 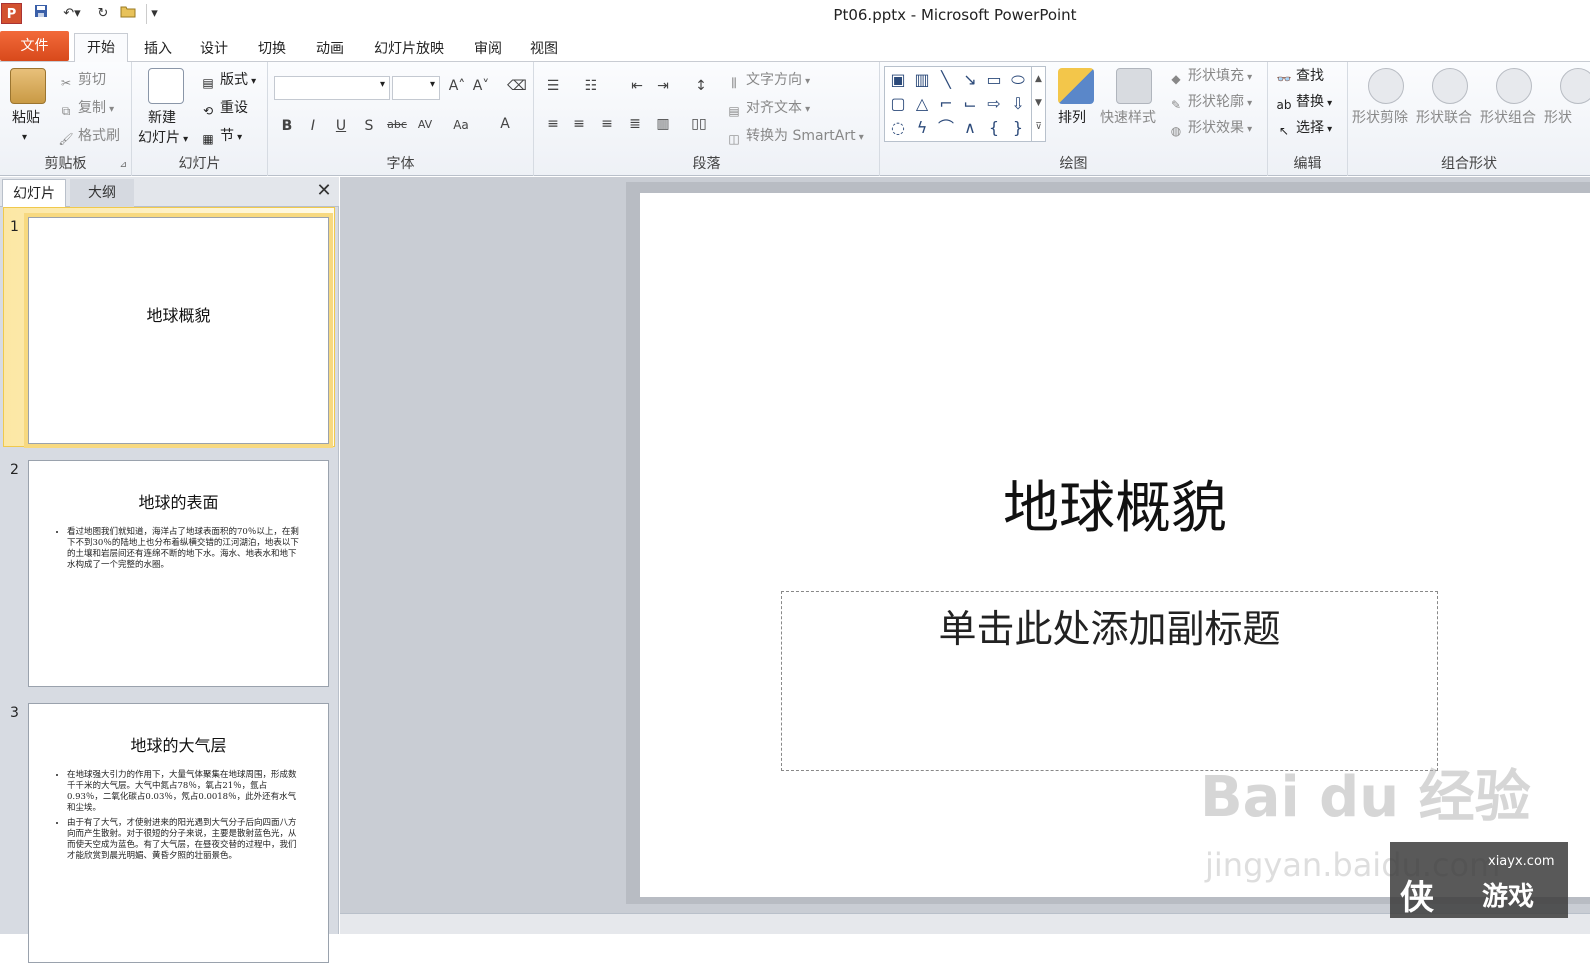 What do you see at coordinates (635, 124) in the screenshot?
I see `justify-icon: ≣` at bounding box center [635, 124].